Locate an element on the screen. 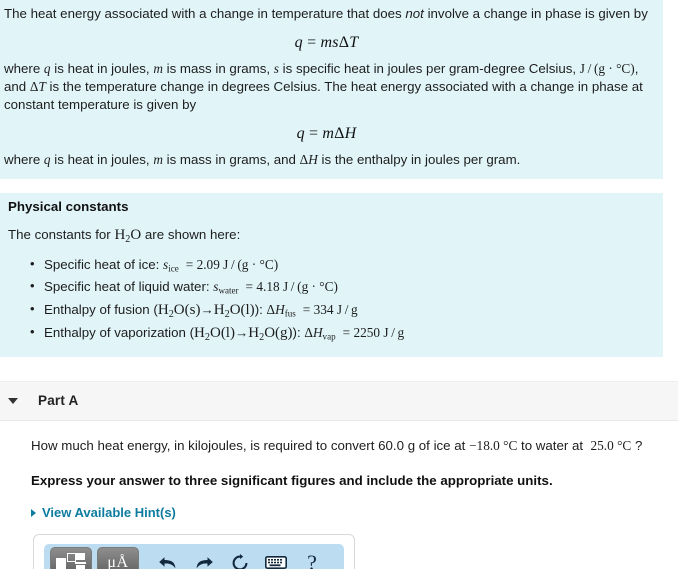  chevron-right-icon is located at coordinates (33, 512).